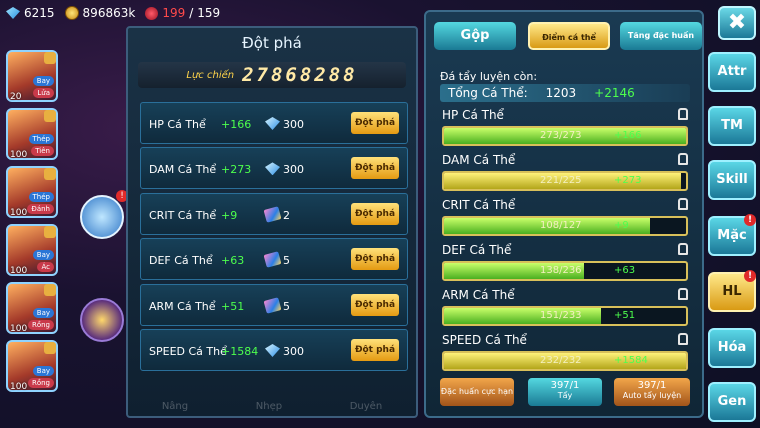 The width and height of the screenshot is (760, 428). Describe the element at coordinates (565, 392) in the screenshot. I see `wash-button: 397/1 Tẩy` at that location.